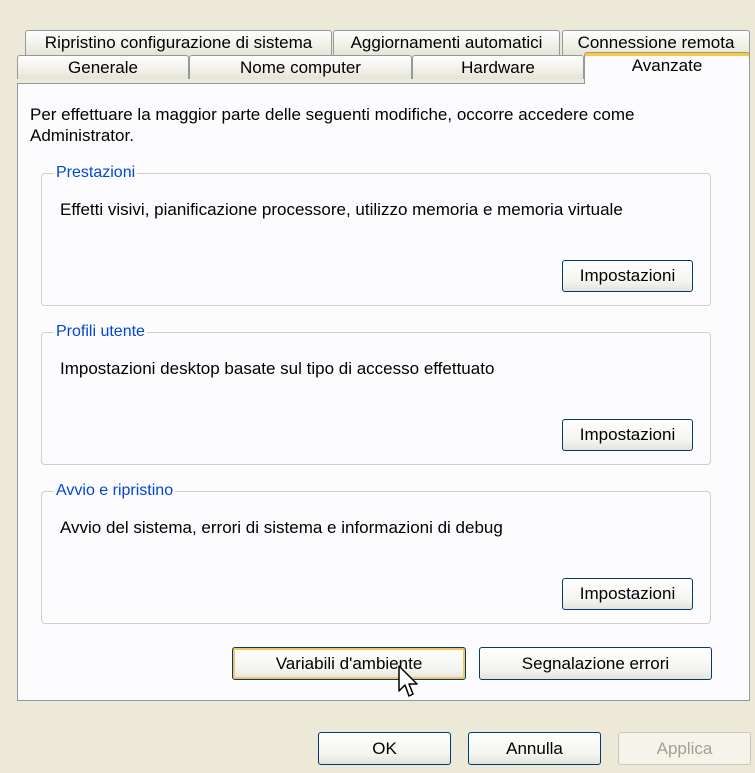  What do you see at coordinates (627, 435) in the screenshot?
I see `profili-impostazioni-button: Impostazioni` at bounding box center [627, 435].